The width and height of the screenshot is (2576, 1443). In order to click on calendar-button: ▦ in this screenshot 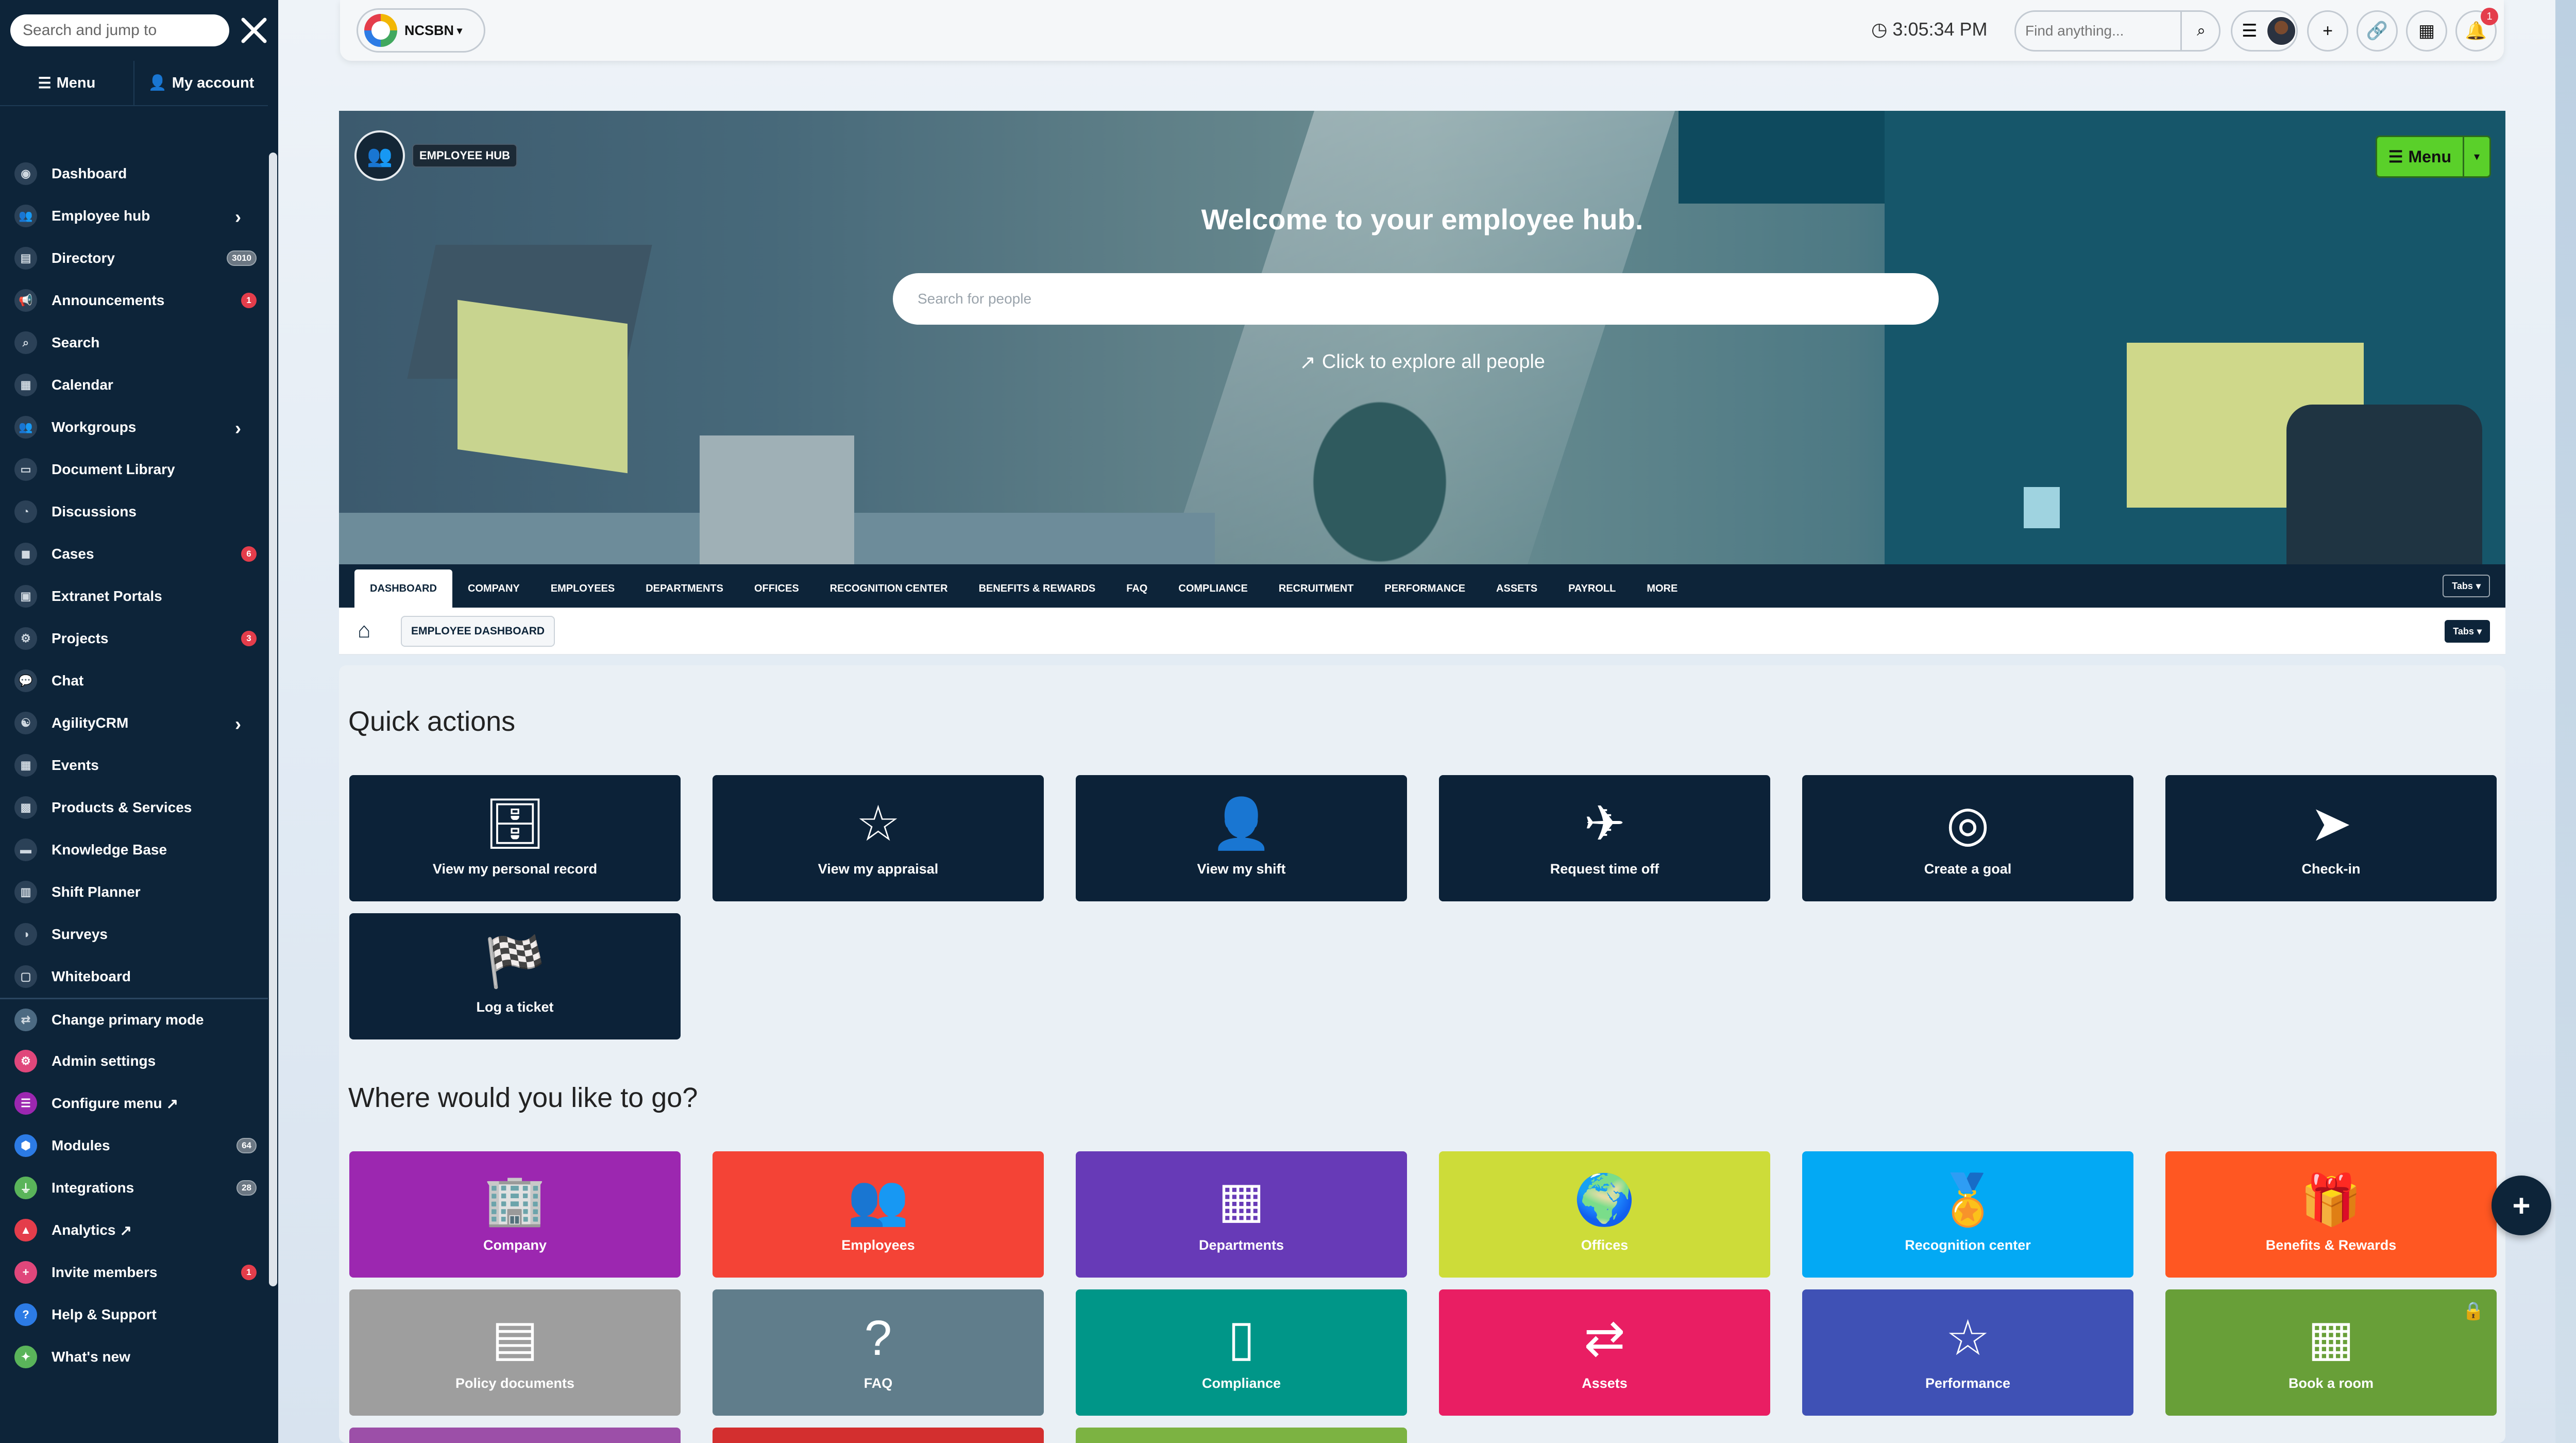, I will do `click(2426, 31)`.